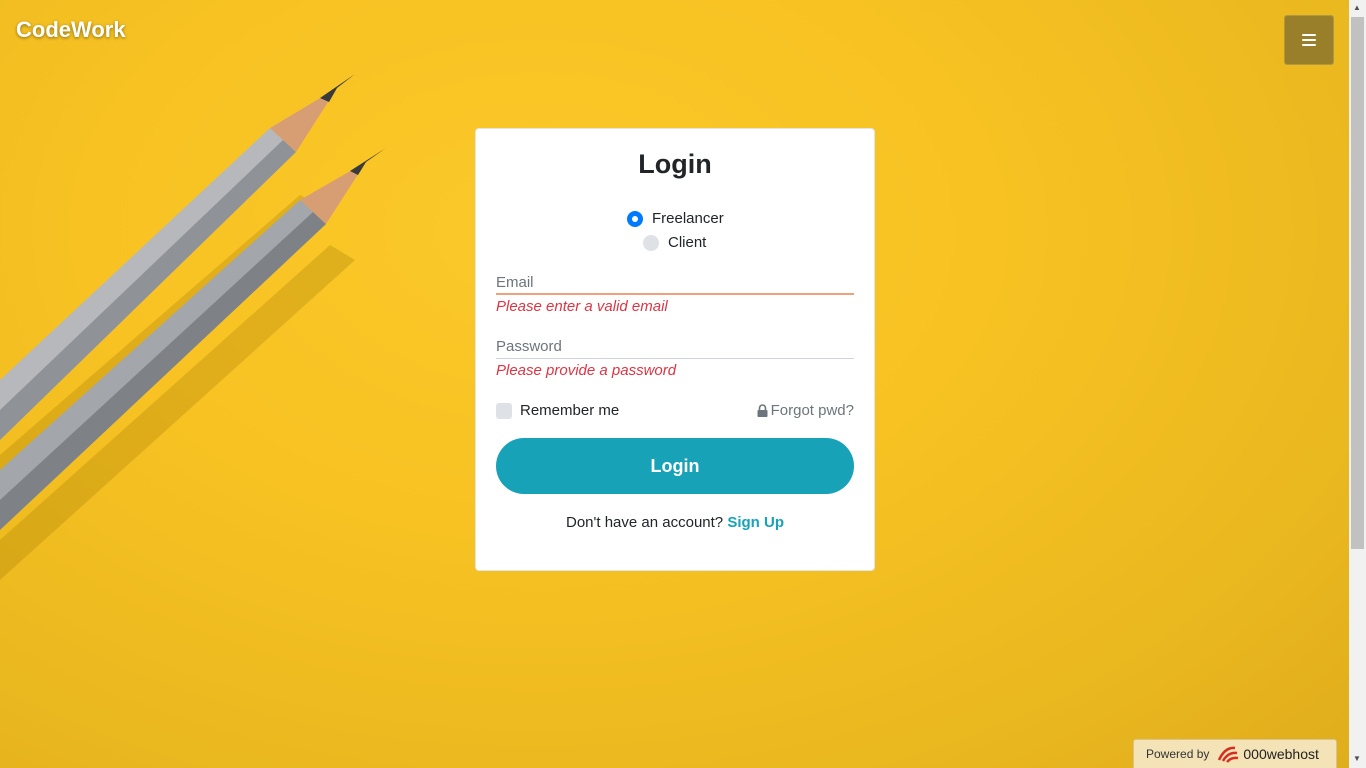 The image size is (1366, 768). I want to click on signup-prompt: Don't have an account?, so click(645, 522).